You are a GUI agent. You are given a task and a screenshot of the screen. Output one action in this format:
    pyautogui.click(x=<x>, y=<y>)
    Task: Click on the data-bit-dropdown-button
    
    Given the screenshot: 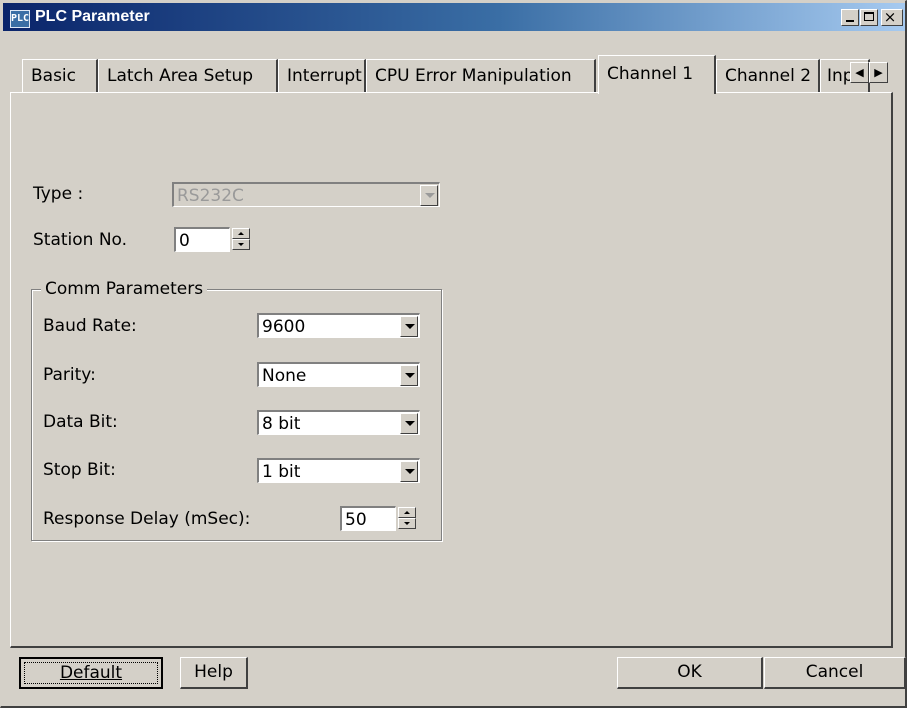 What is the action you would take?
    pyautogui.click(x=409, y=423)
    